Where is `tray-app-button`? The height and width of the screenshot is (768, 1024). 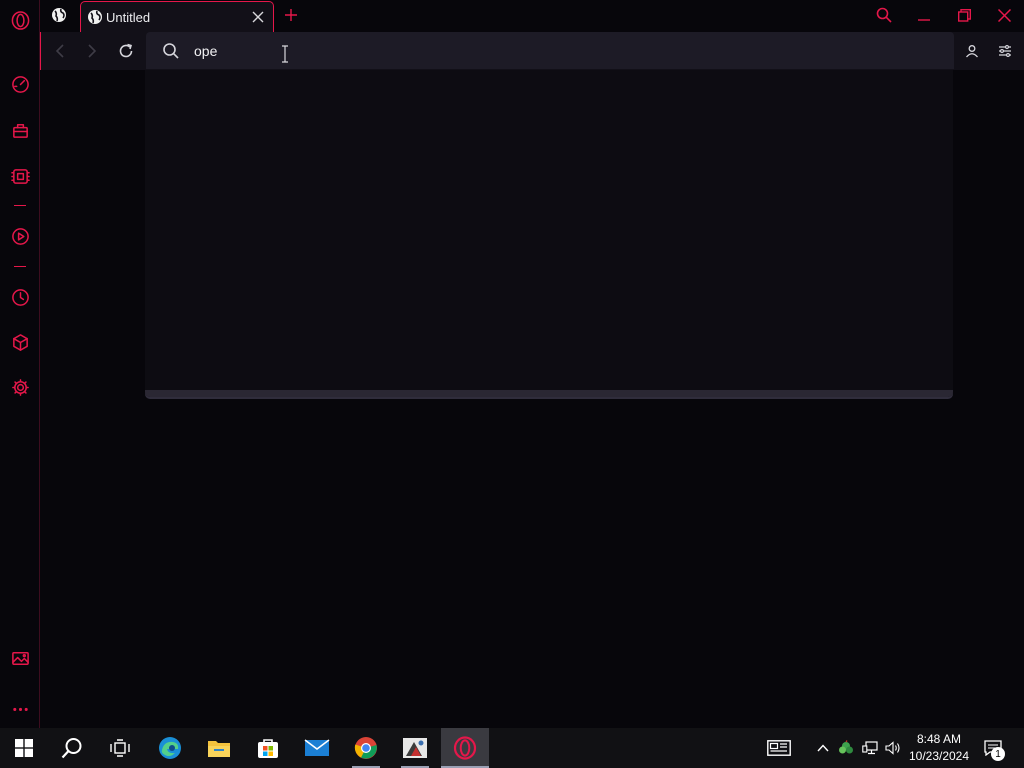
tray-app-button is located at coordinates (846, 748).